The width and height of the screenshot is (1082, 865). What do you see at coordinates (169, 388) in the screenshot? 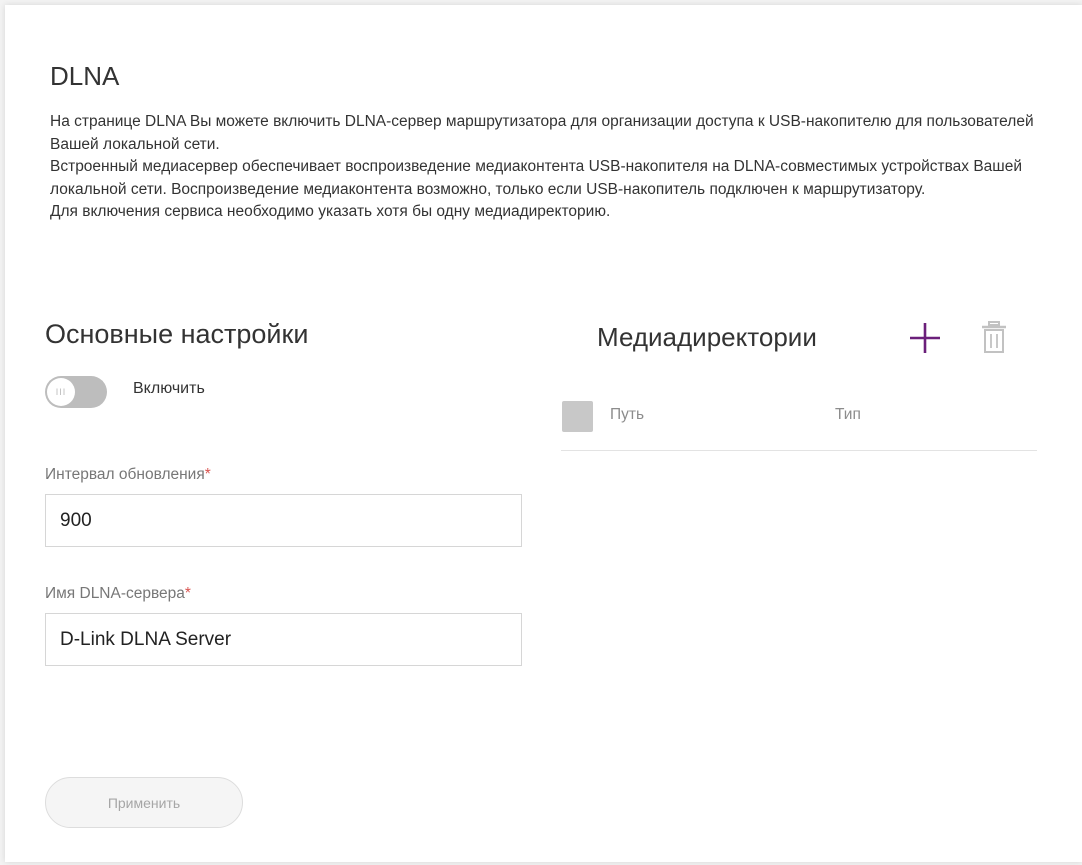
I see `enable-toggle-label: Включить` at bounding box center [169, 388].